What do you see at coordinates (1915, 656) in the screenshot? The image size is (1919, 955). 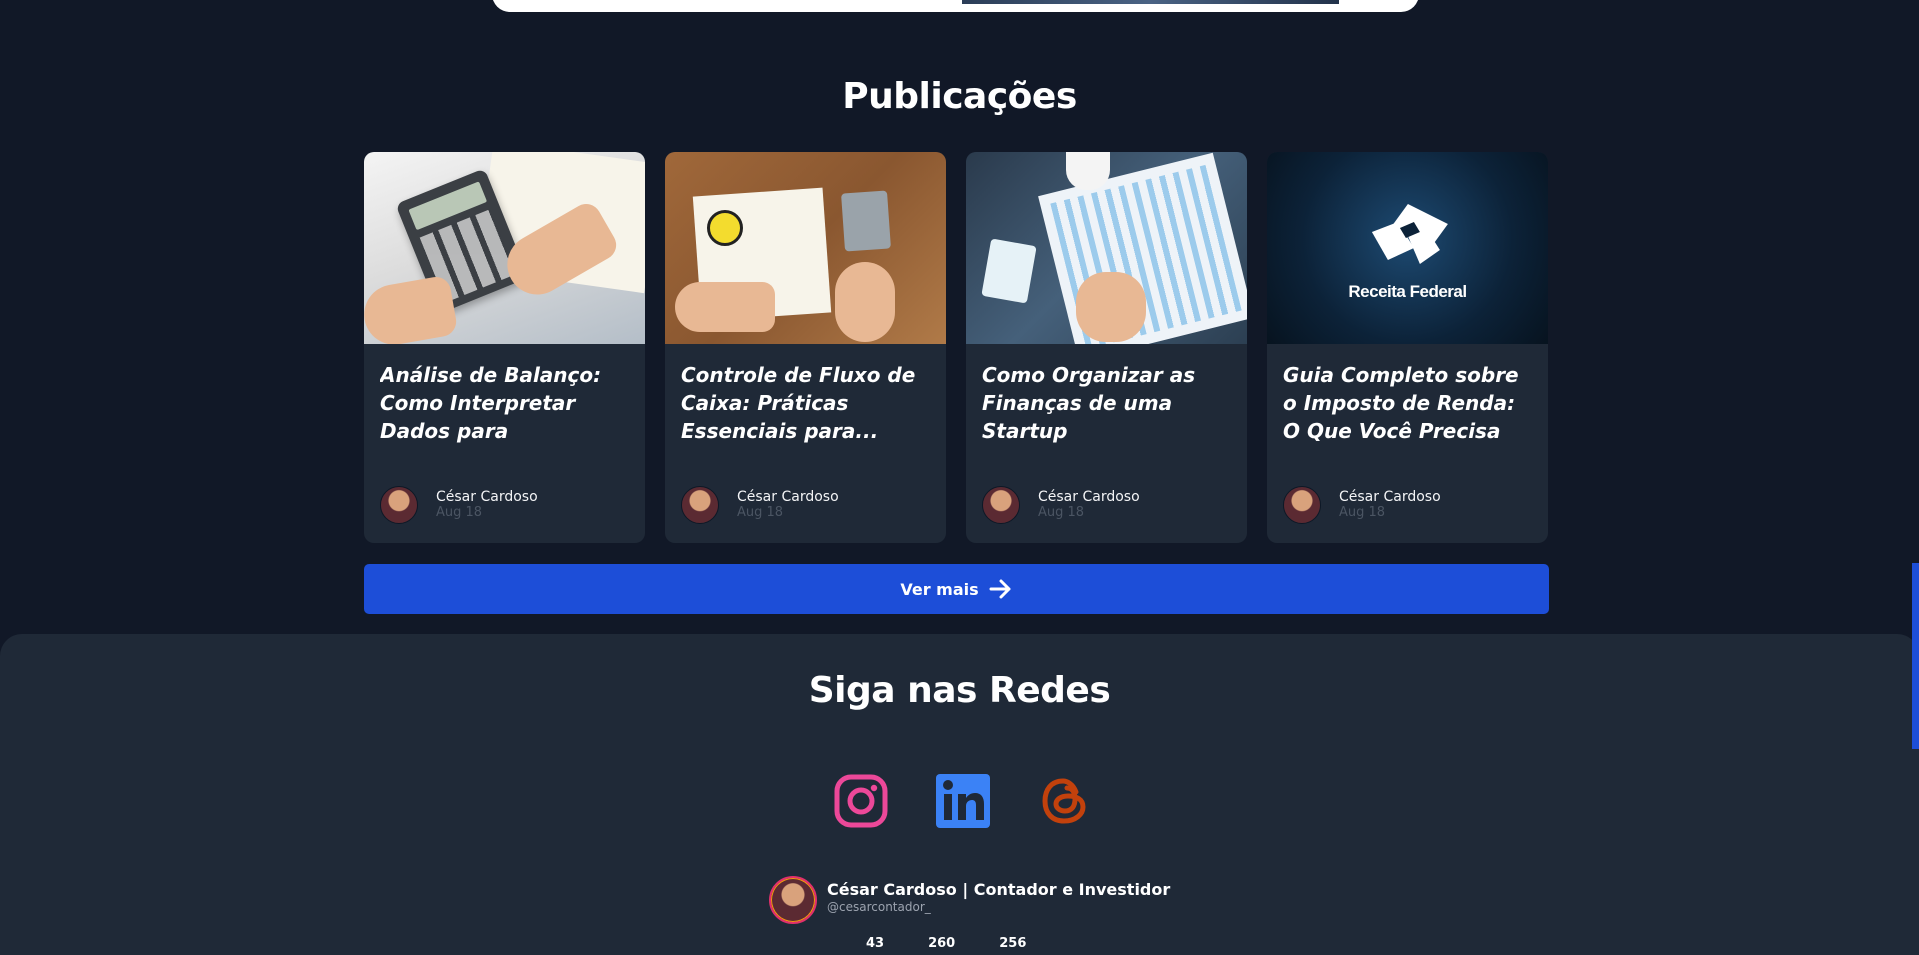 I see `scrollbar-thumb` at bounding box center [1915, 656].